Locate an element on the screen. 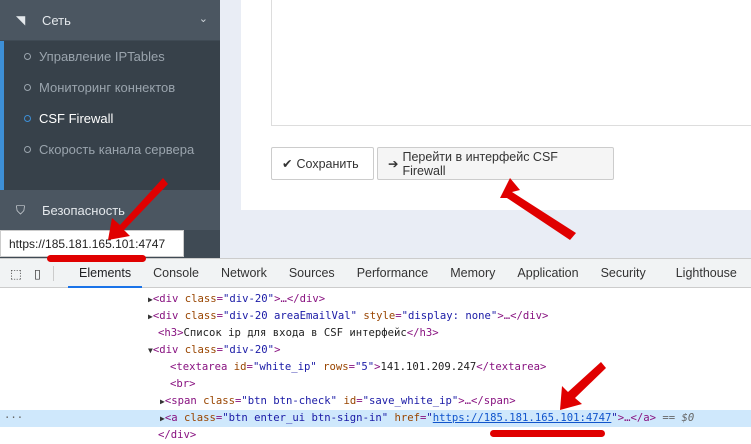 Image resolution: width=751 pixels, height=444 pixels. tab-memory: Memory is located at coordinates (472, 273).